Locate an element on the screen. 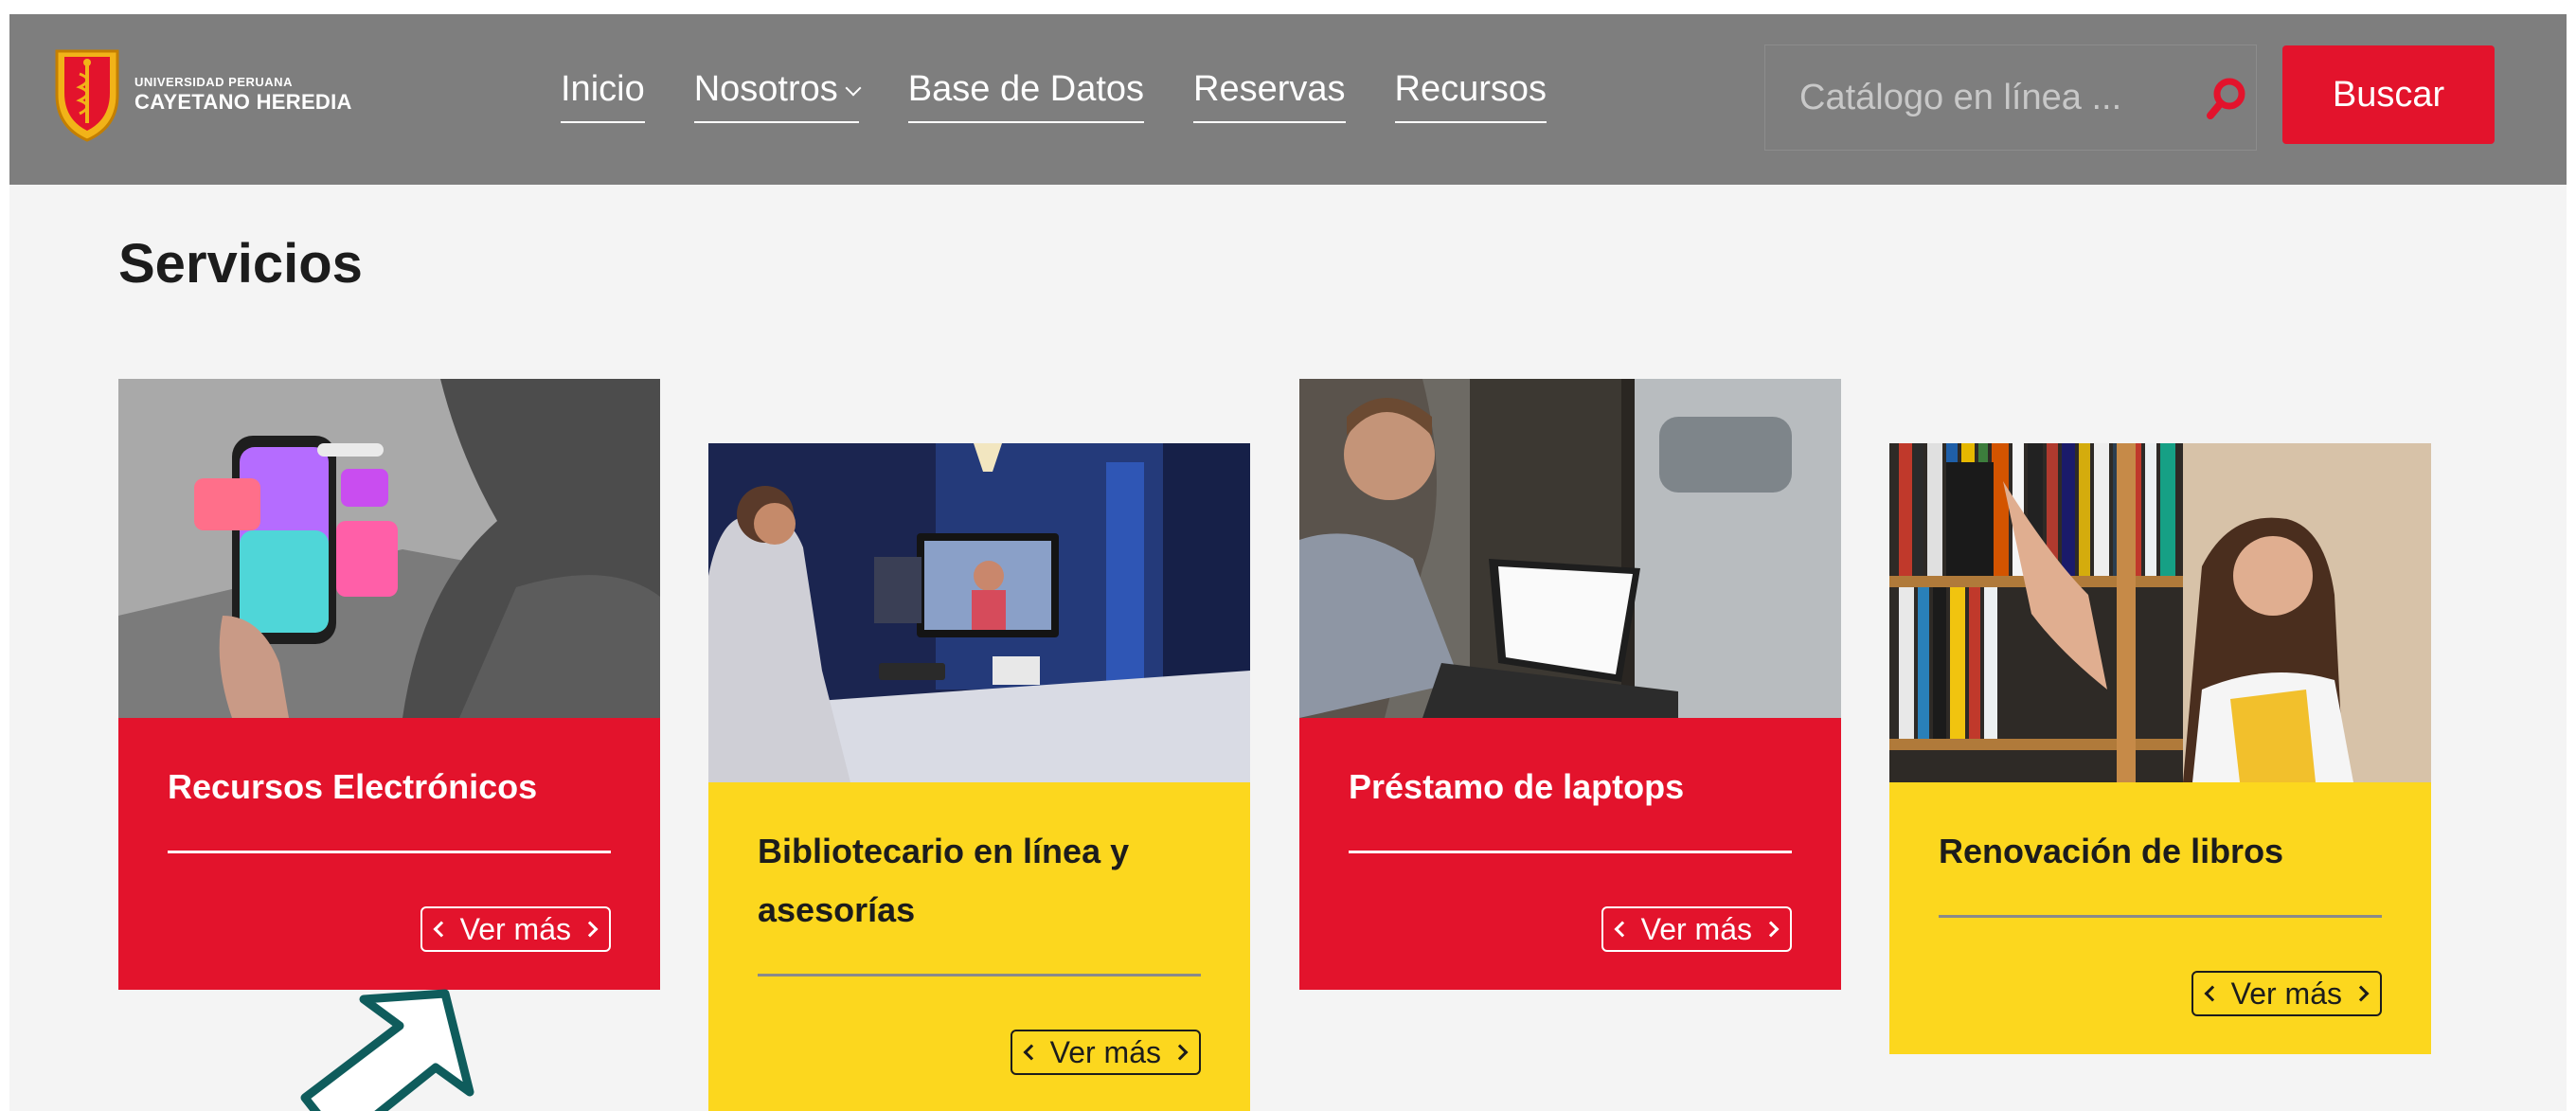 The image size is (2576, 1111). university-logo: UNIVERSIDAD PERUANA CAYETANO HEREDIA is located at coordinates (201, 94).